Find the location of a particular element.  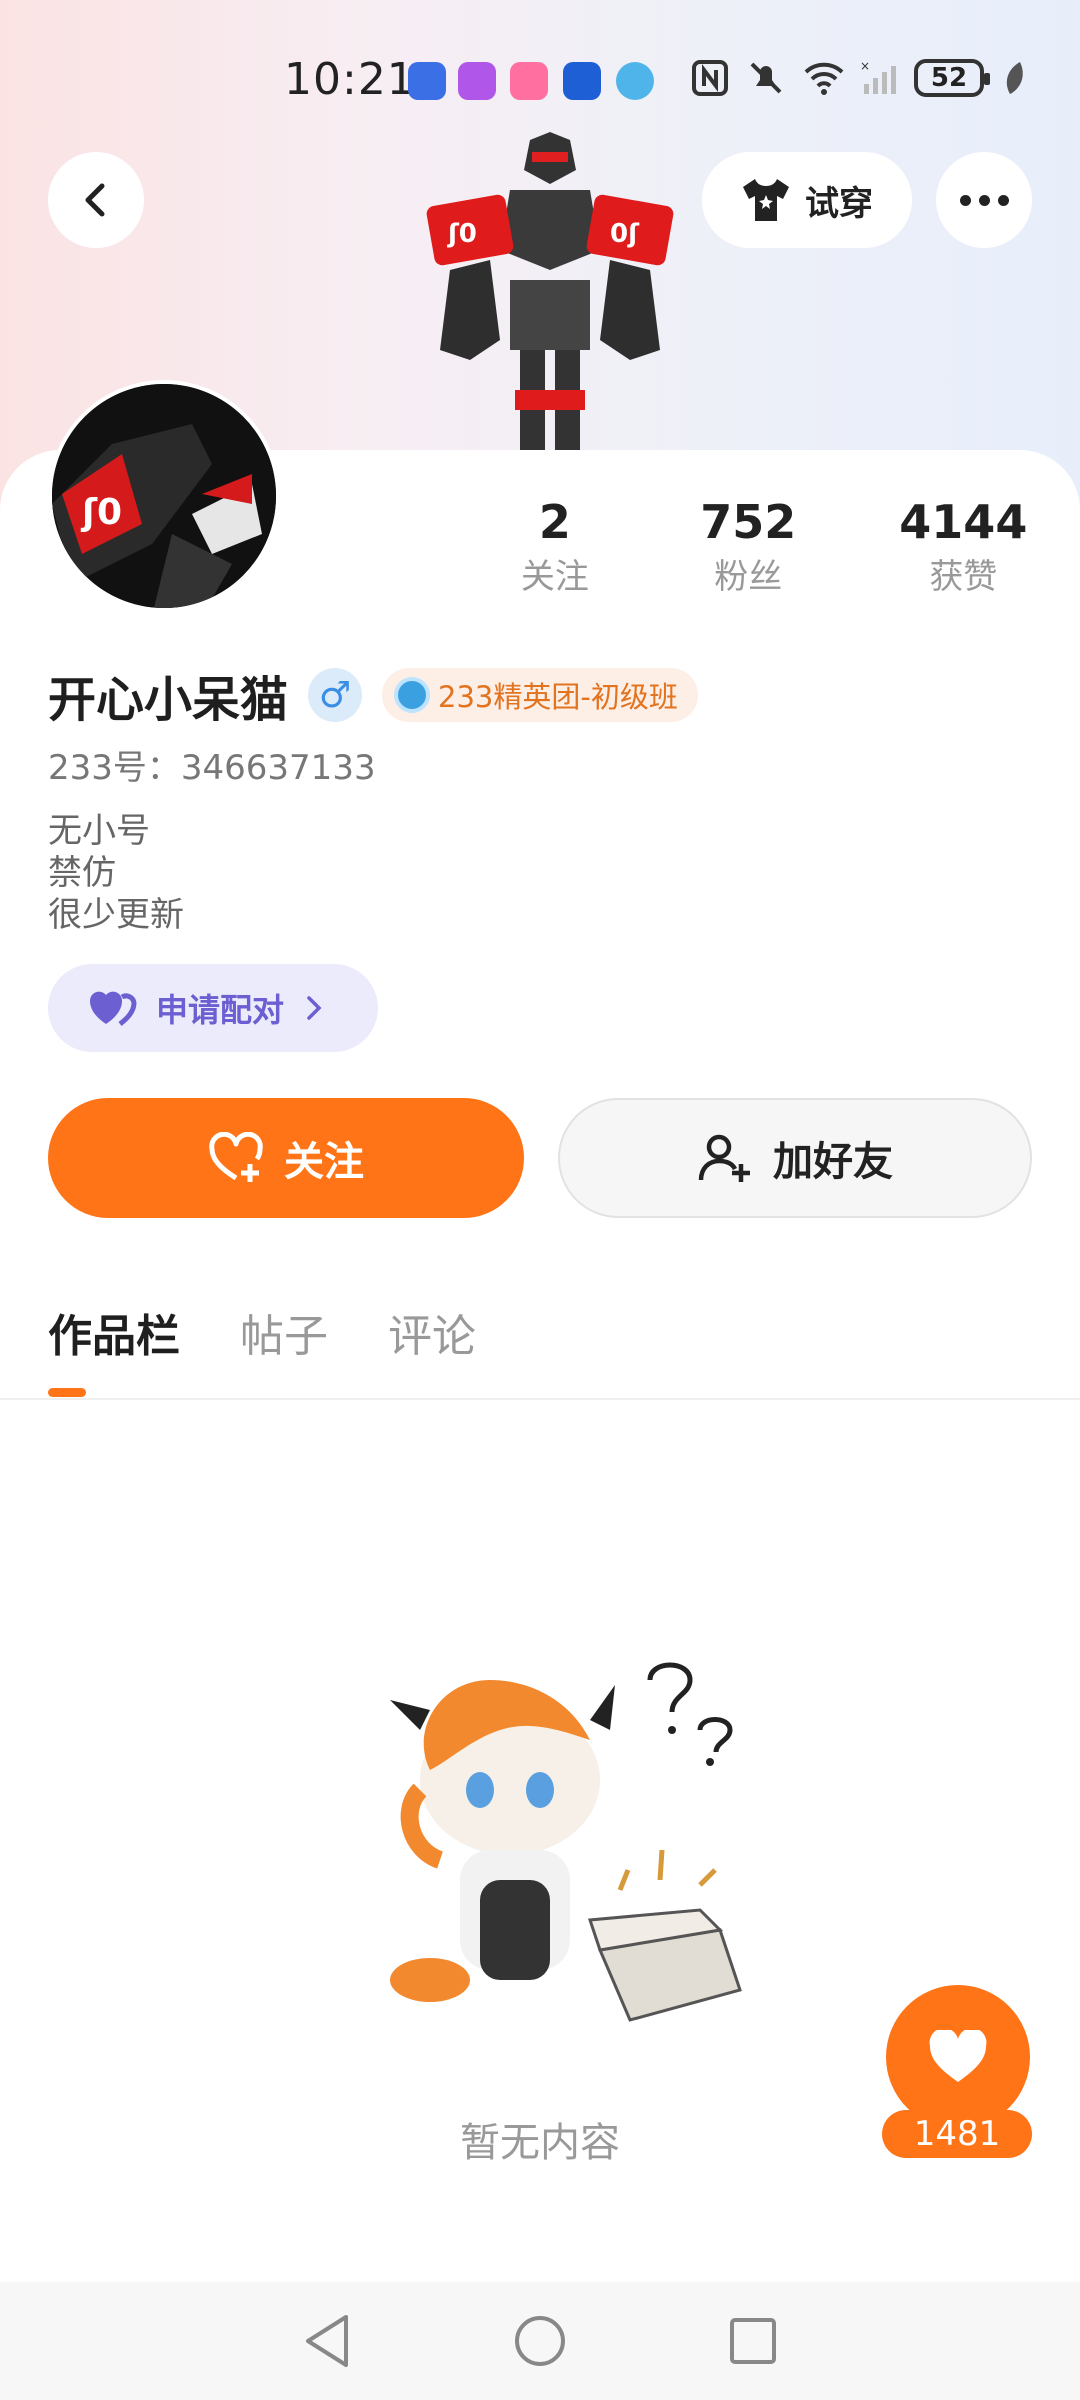

active-tab-indicator is located at coordinates (67, 1392).